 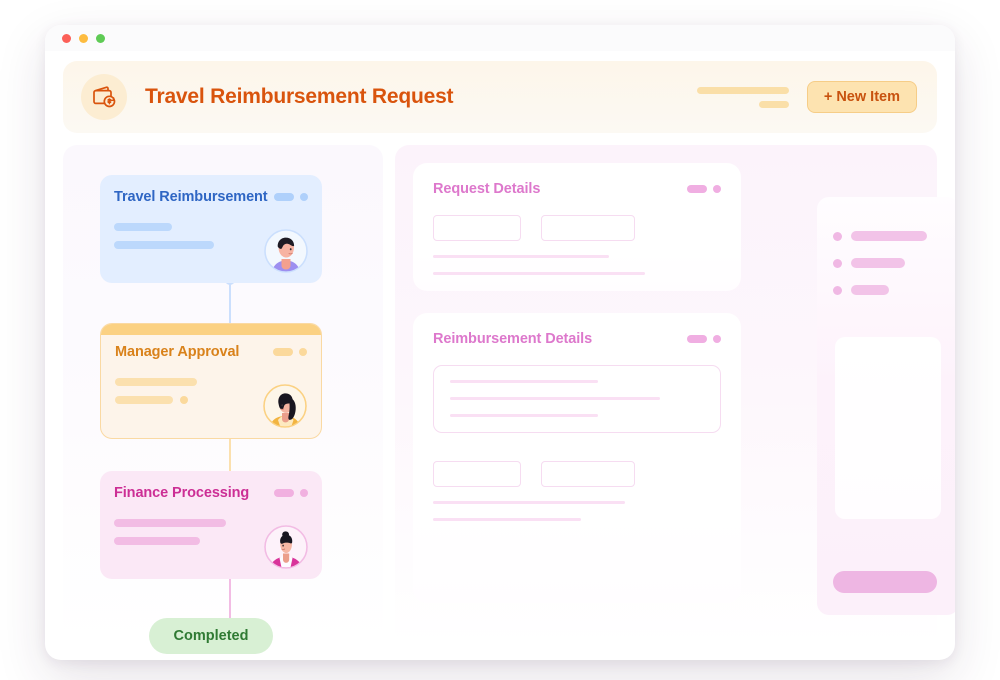 What do you see at coordinates (182, 493) in the screenshot?
I see `step-title: Finance Processing` at bounding box center [182, 493].